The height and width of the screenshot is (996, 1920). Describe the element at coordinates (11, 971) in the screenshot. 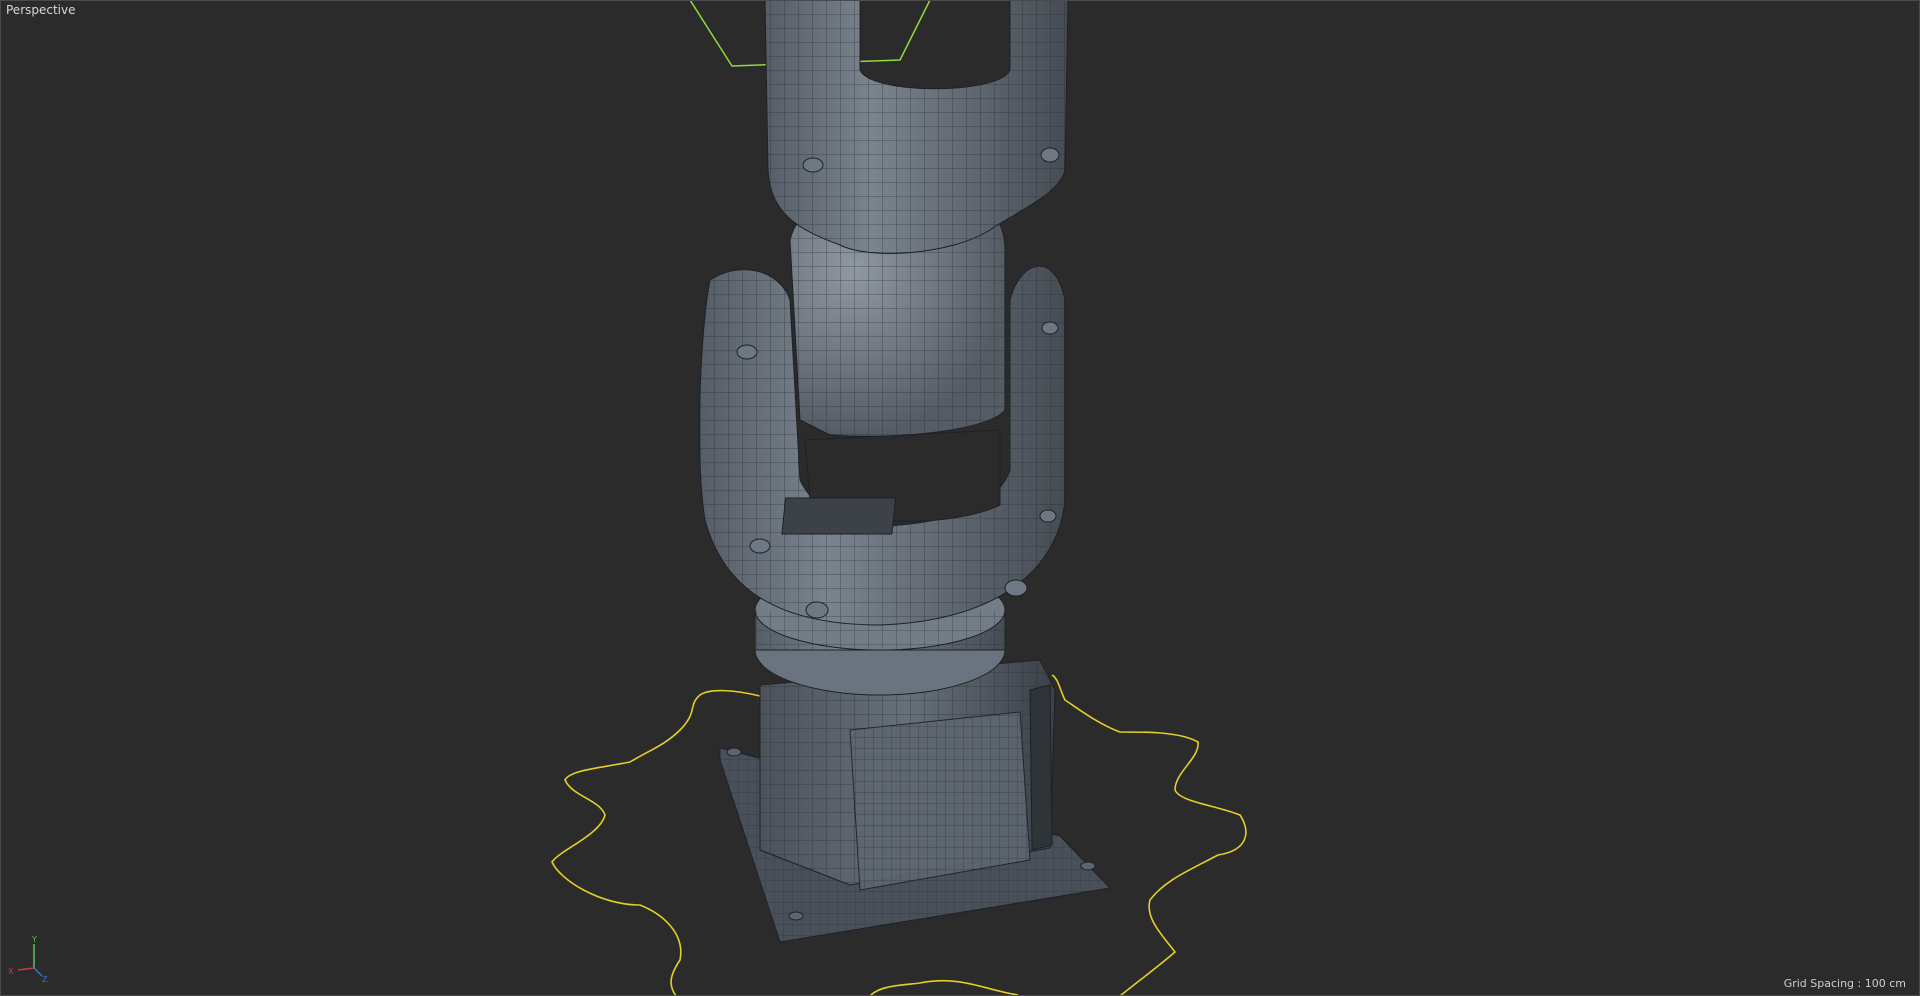

I see `x-axis-label: X` at that location.